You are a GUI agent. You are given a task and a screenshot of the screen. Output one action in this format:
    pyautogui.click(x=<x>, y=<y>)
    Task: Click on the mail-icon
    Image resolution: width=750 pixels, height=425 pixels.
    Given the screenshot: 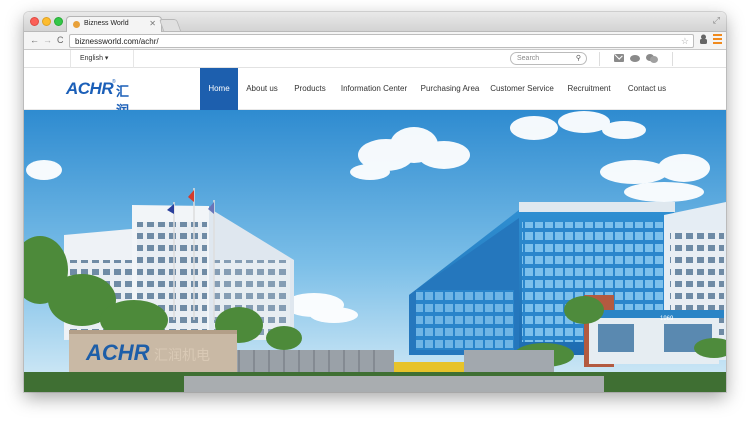 What is the action you would take?
    pyautogui.click(x=619, y=58)
    